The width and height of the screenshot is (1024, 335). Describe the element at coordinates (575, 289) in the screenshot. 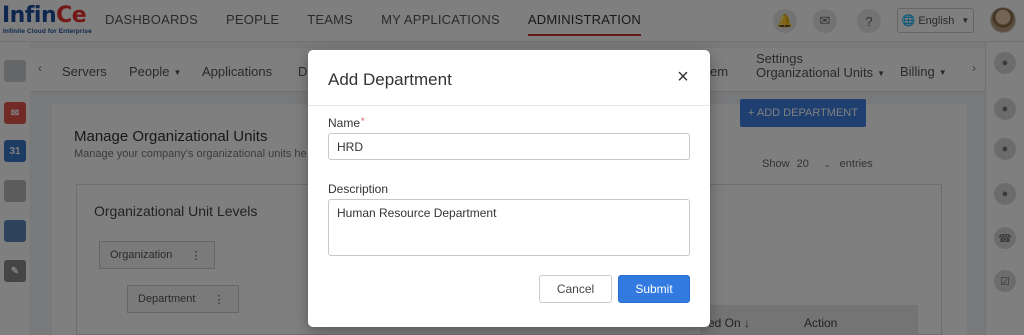

I see `cancel-button: Cancel` at that location.